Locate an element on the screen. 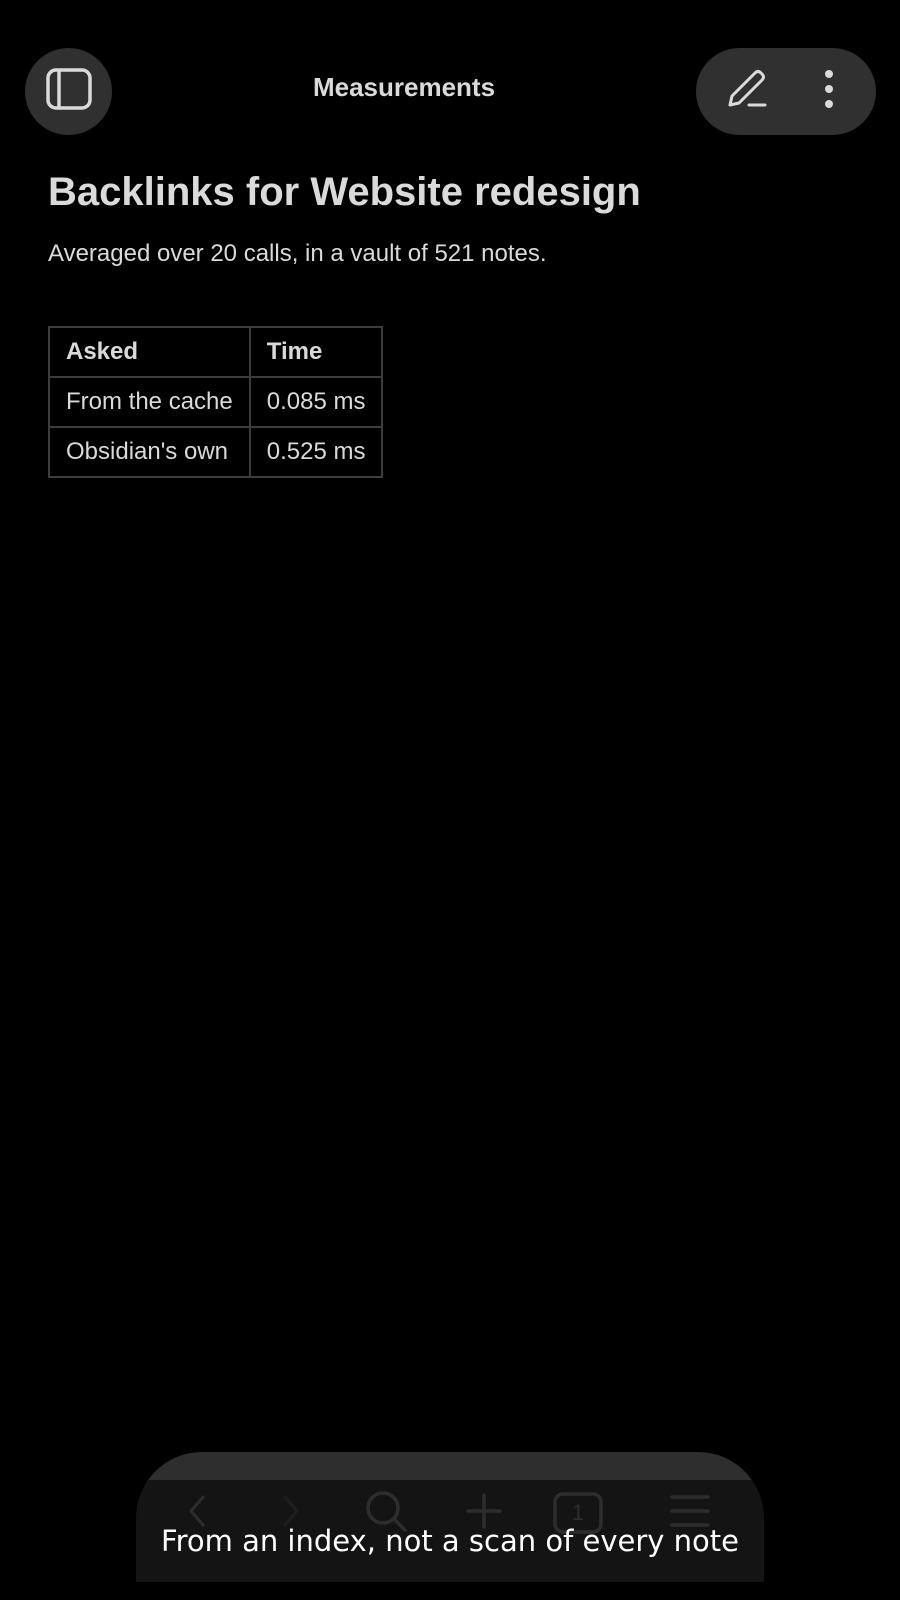 This screenshot has height=1600, width=900. table-row: Obsidian's own 0.525 ms is located at coordinates (216, 452).